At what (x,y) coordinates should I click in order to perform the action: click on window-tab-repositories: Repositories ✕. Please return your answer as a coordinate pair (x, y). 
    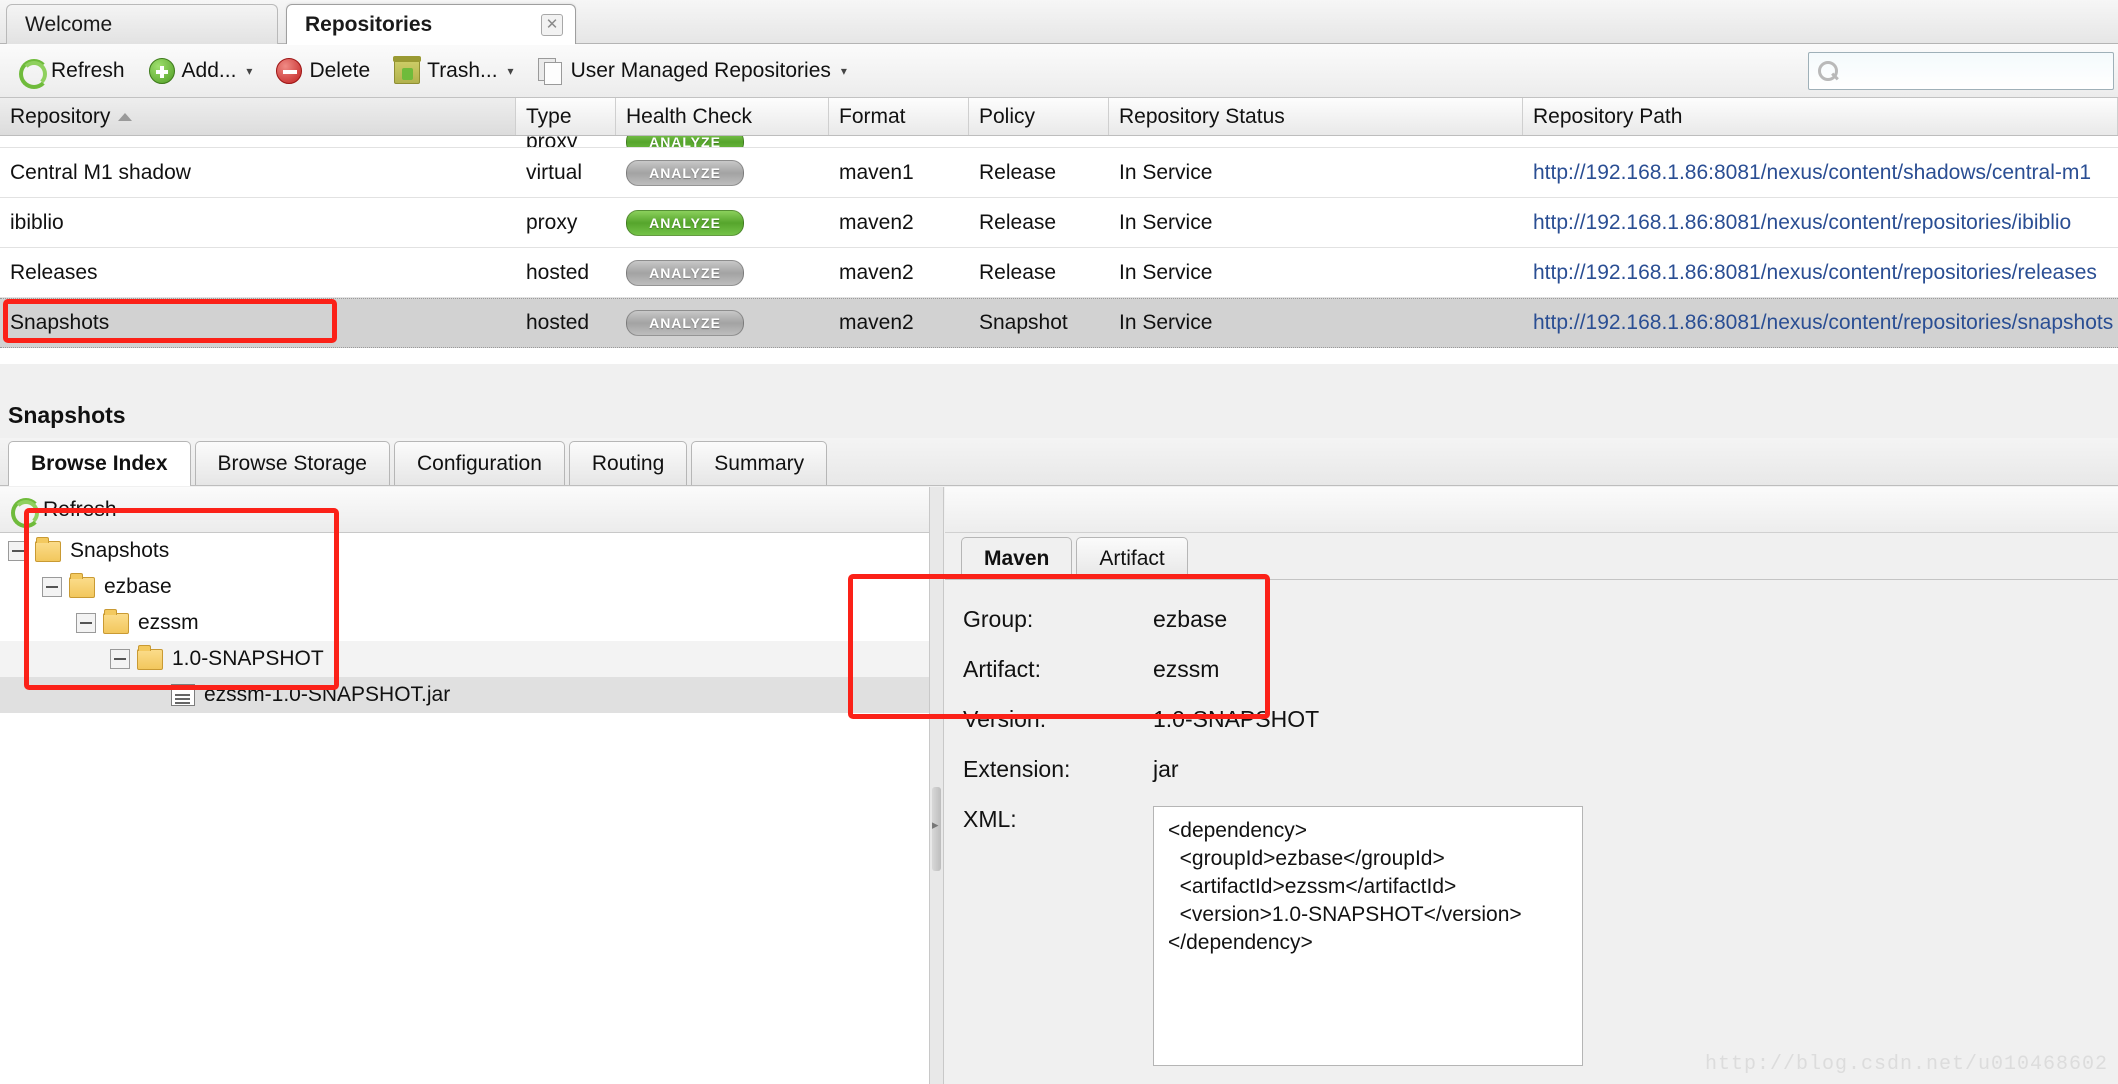
    Looking at the image, I should click on (431, 24).